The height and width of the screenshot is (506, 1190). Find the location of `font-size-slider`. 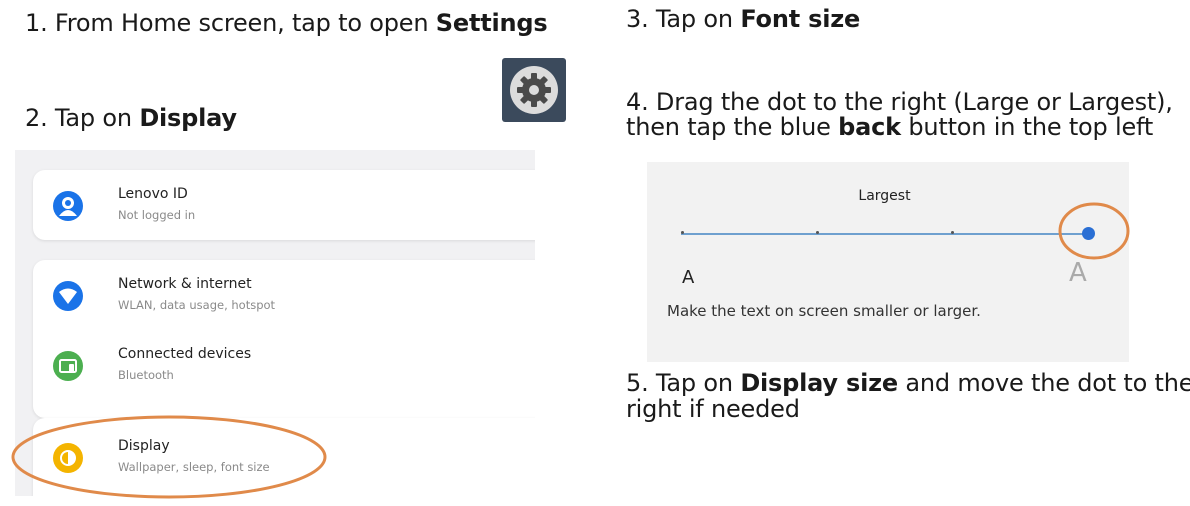

font-size-slider is located at coordinates (885, 233).